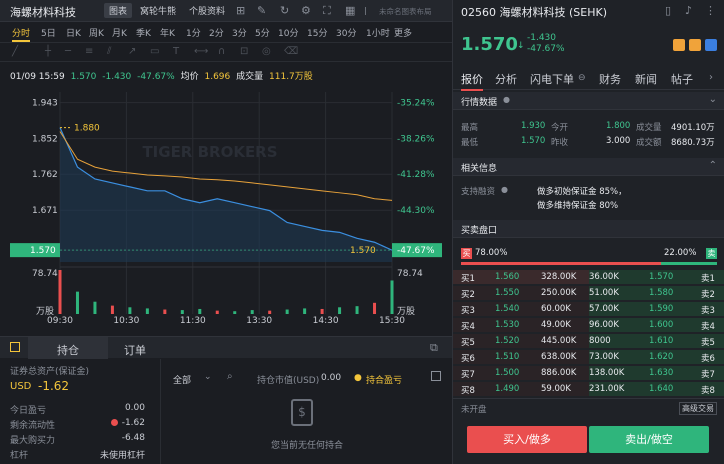  Describe the element at coordinates (216, 32) in the screenshot. I see `period-2m: 2分` at that location.